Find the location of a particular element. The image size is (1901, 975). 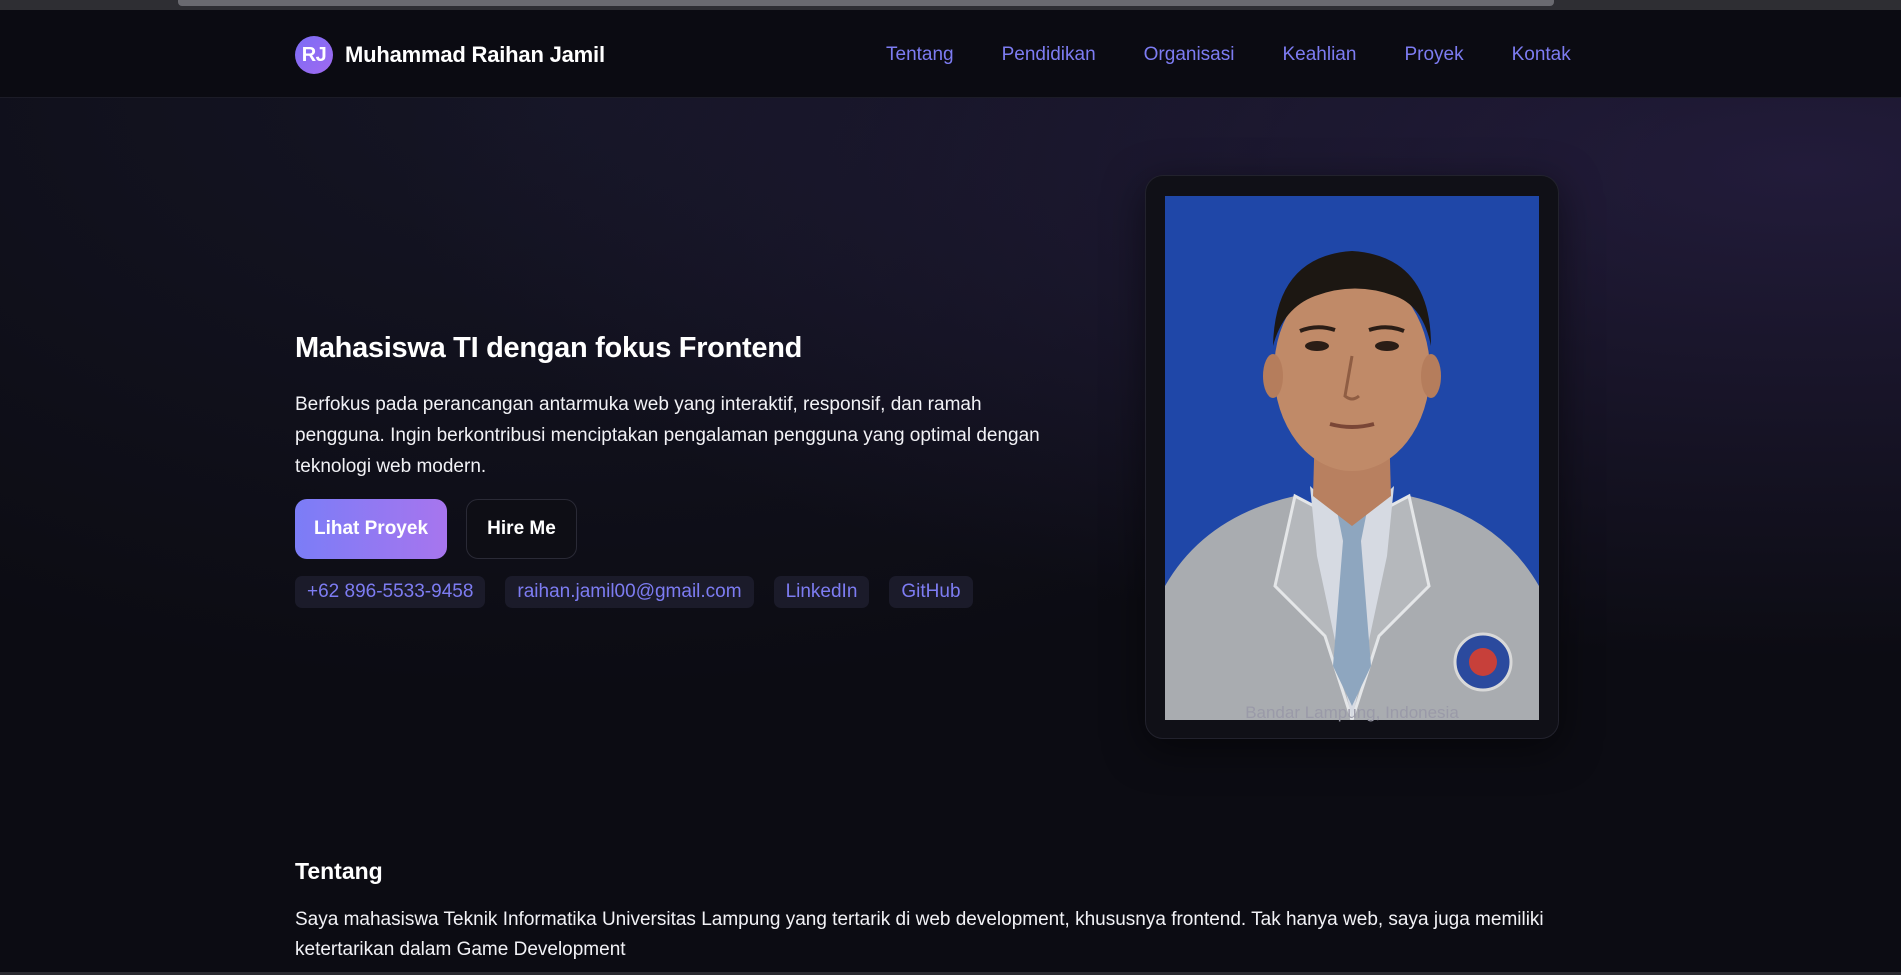

profile-photo-illustration is located at coordinates (1352, 458).